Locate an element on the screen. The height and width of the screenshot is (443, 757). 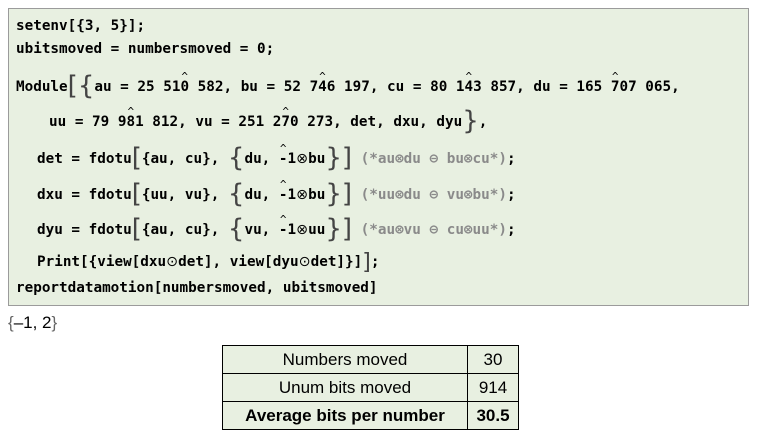
row-value: 30 is located at coordinates (493, 359).